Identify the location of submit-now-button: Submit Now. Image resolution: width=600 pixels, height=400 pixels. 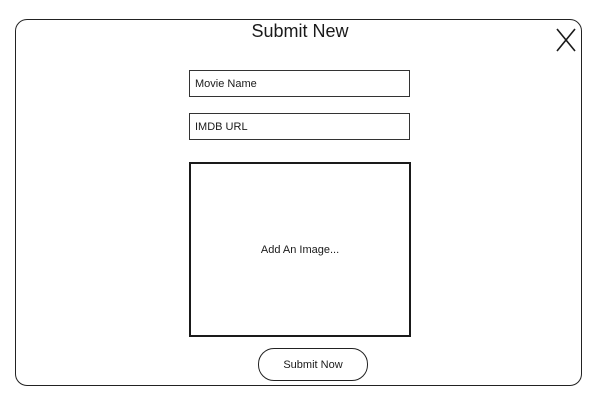
(313, 364).